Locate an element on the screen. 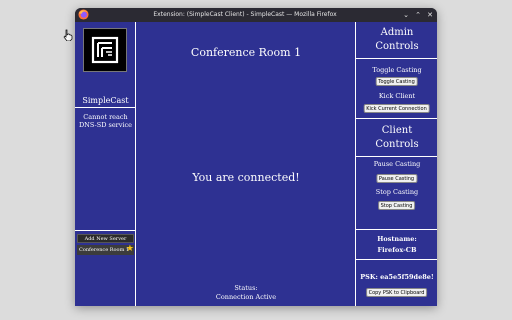  hostname-label: Hostname: is located at coordinates (397, 239).